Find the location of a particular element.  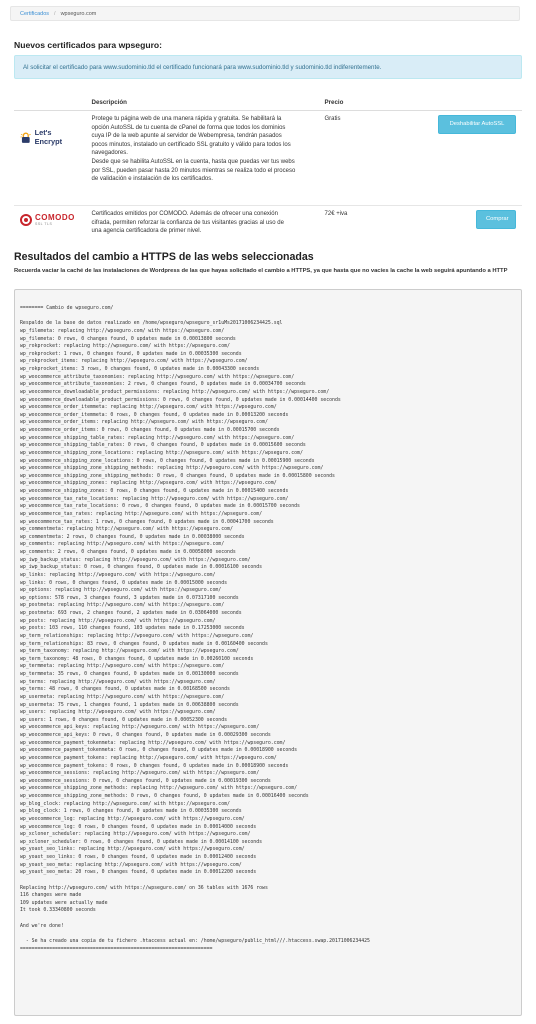

comodo-ring-icon is located at coordinates (26, 220).